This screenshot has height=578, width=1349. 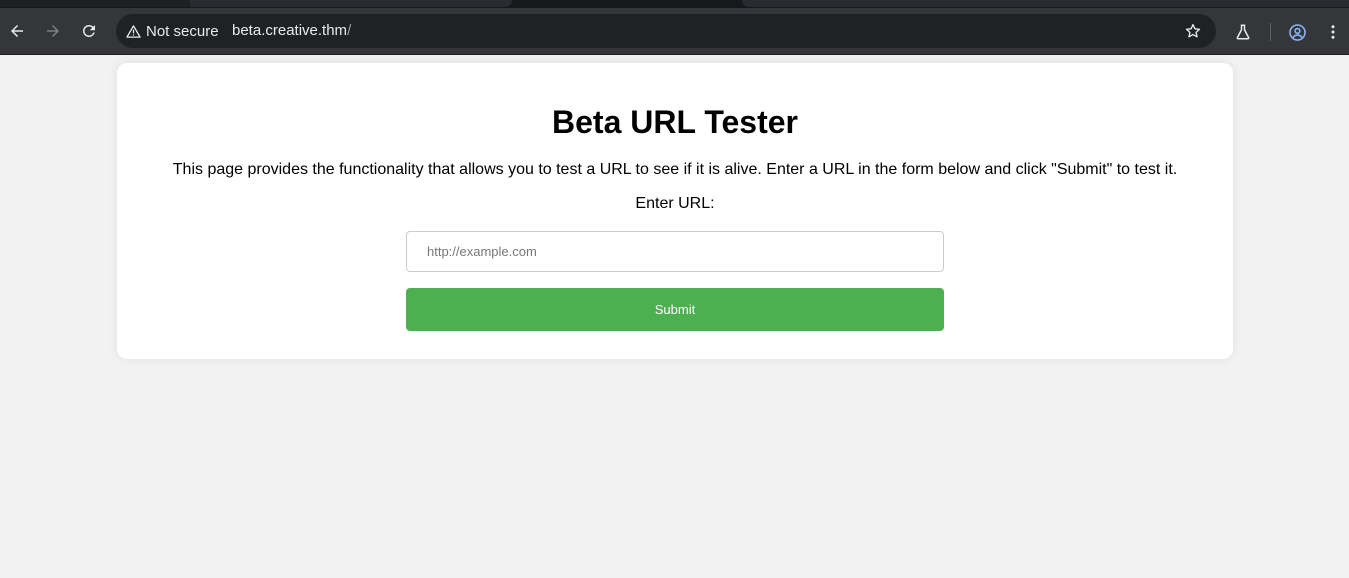 I want to click on page-title: Beta URL Tester, so click(x=675, y=122).